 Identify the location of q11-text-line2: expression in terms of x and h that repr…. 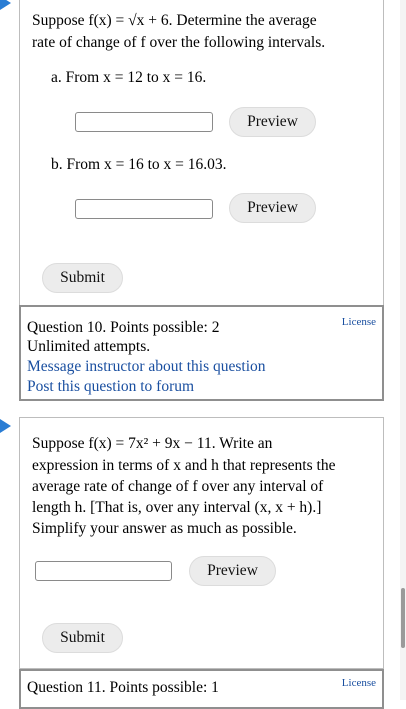
(184, 465).